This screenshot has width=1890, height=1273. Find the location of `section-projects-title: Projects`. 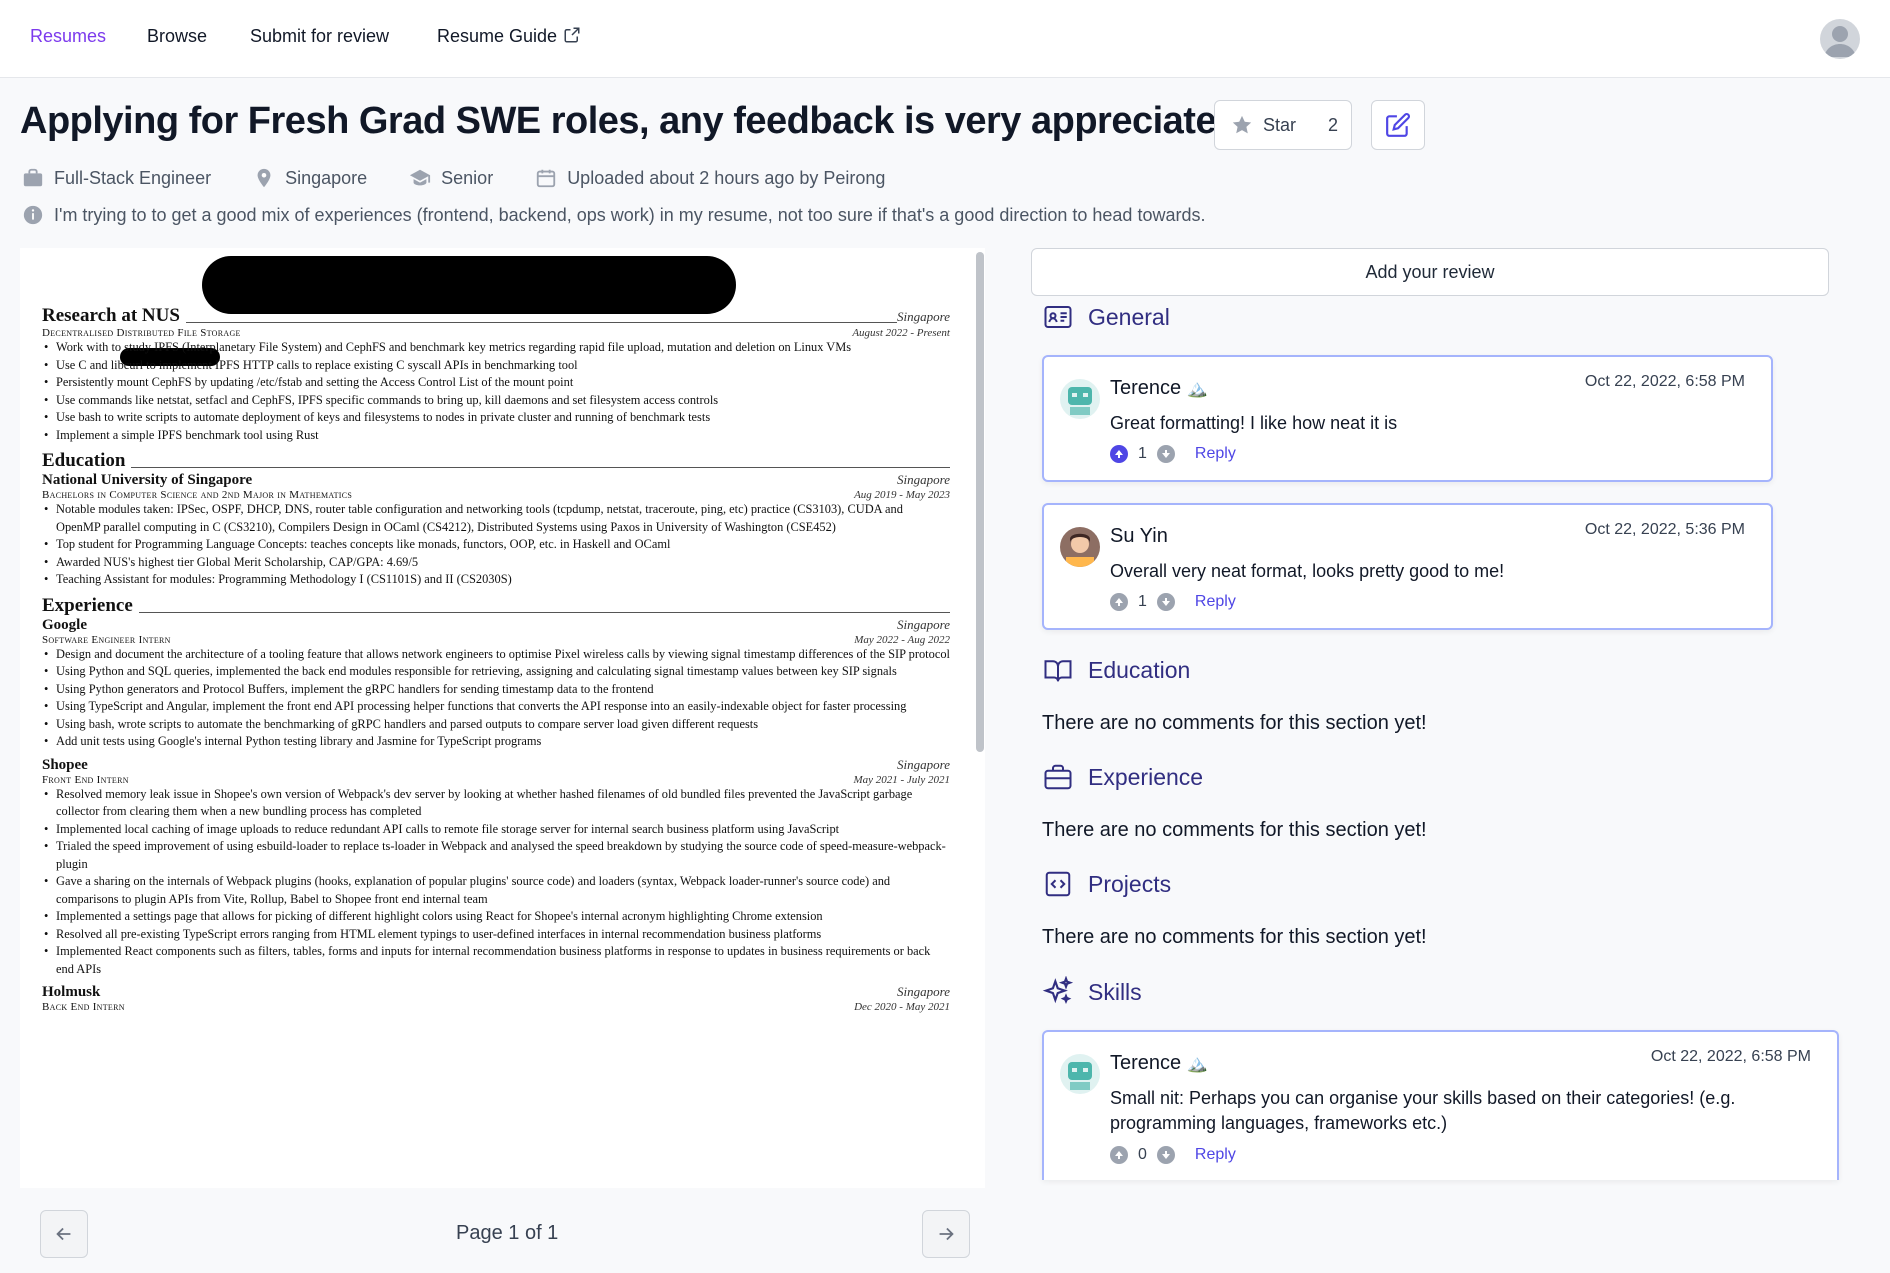

section-projects-title: Projects is located at coordinates (1130, 883).